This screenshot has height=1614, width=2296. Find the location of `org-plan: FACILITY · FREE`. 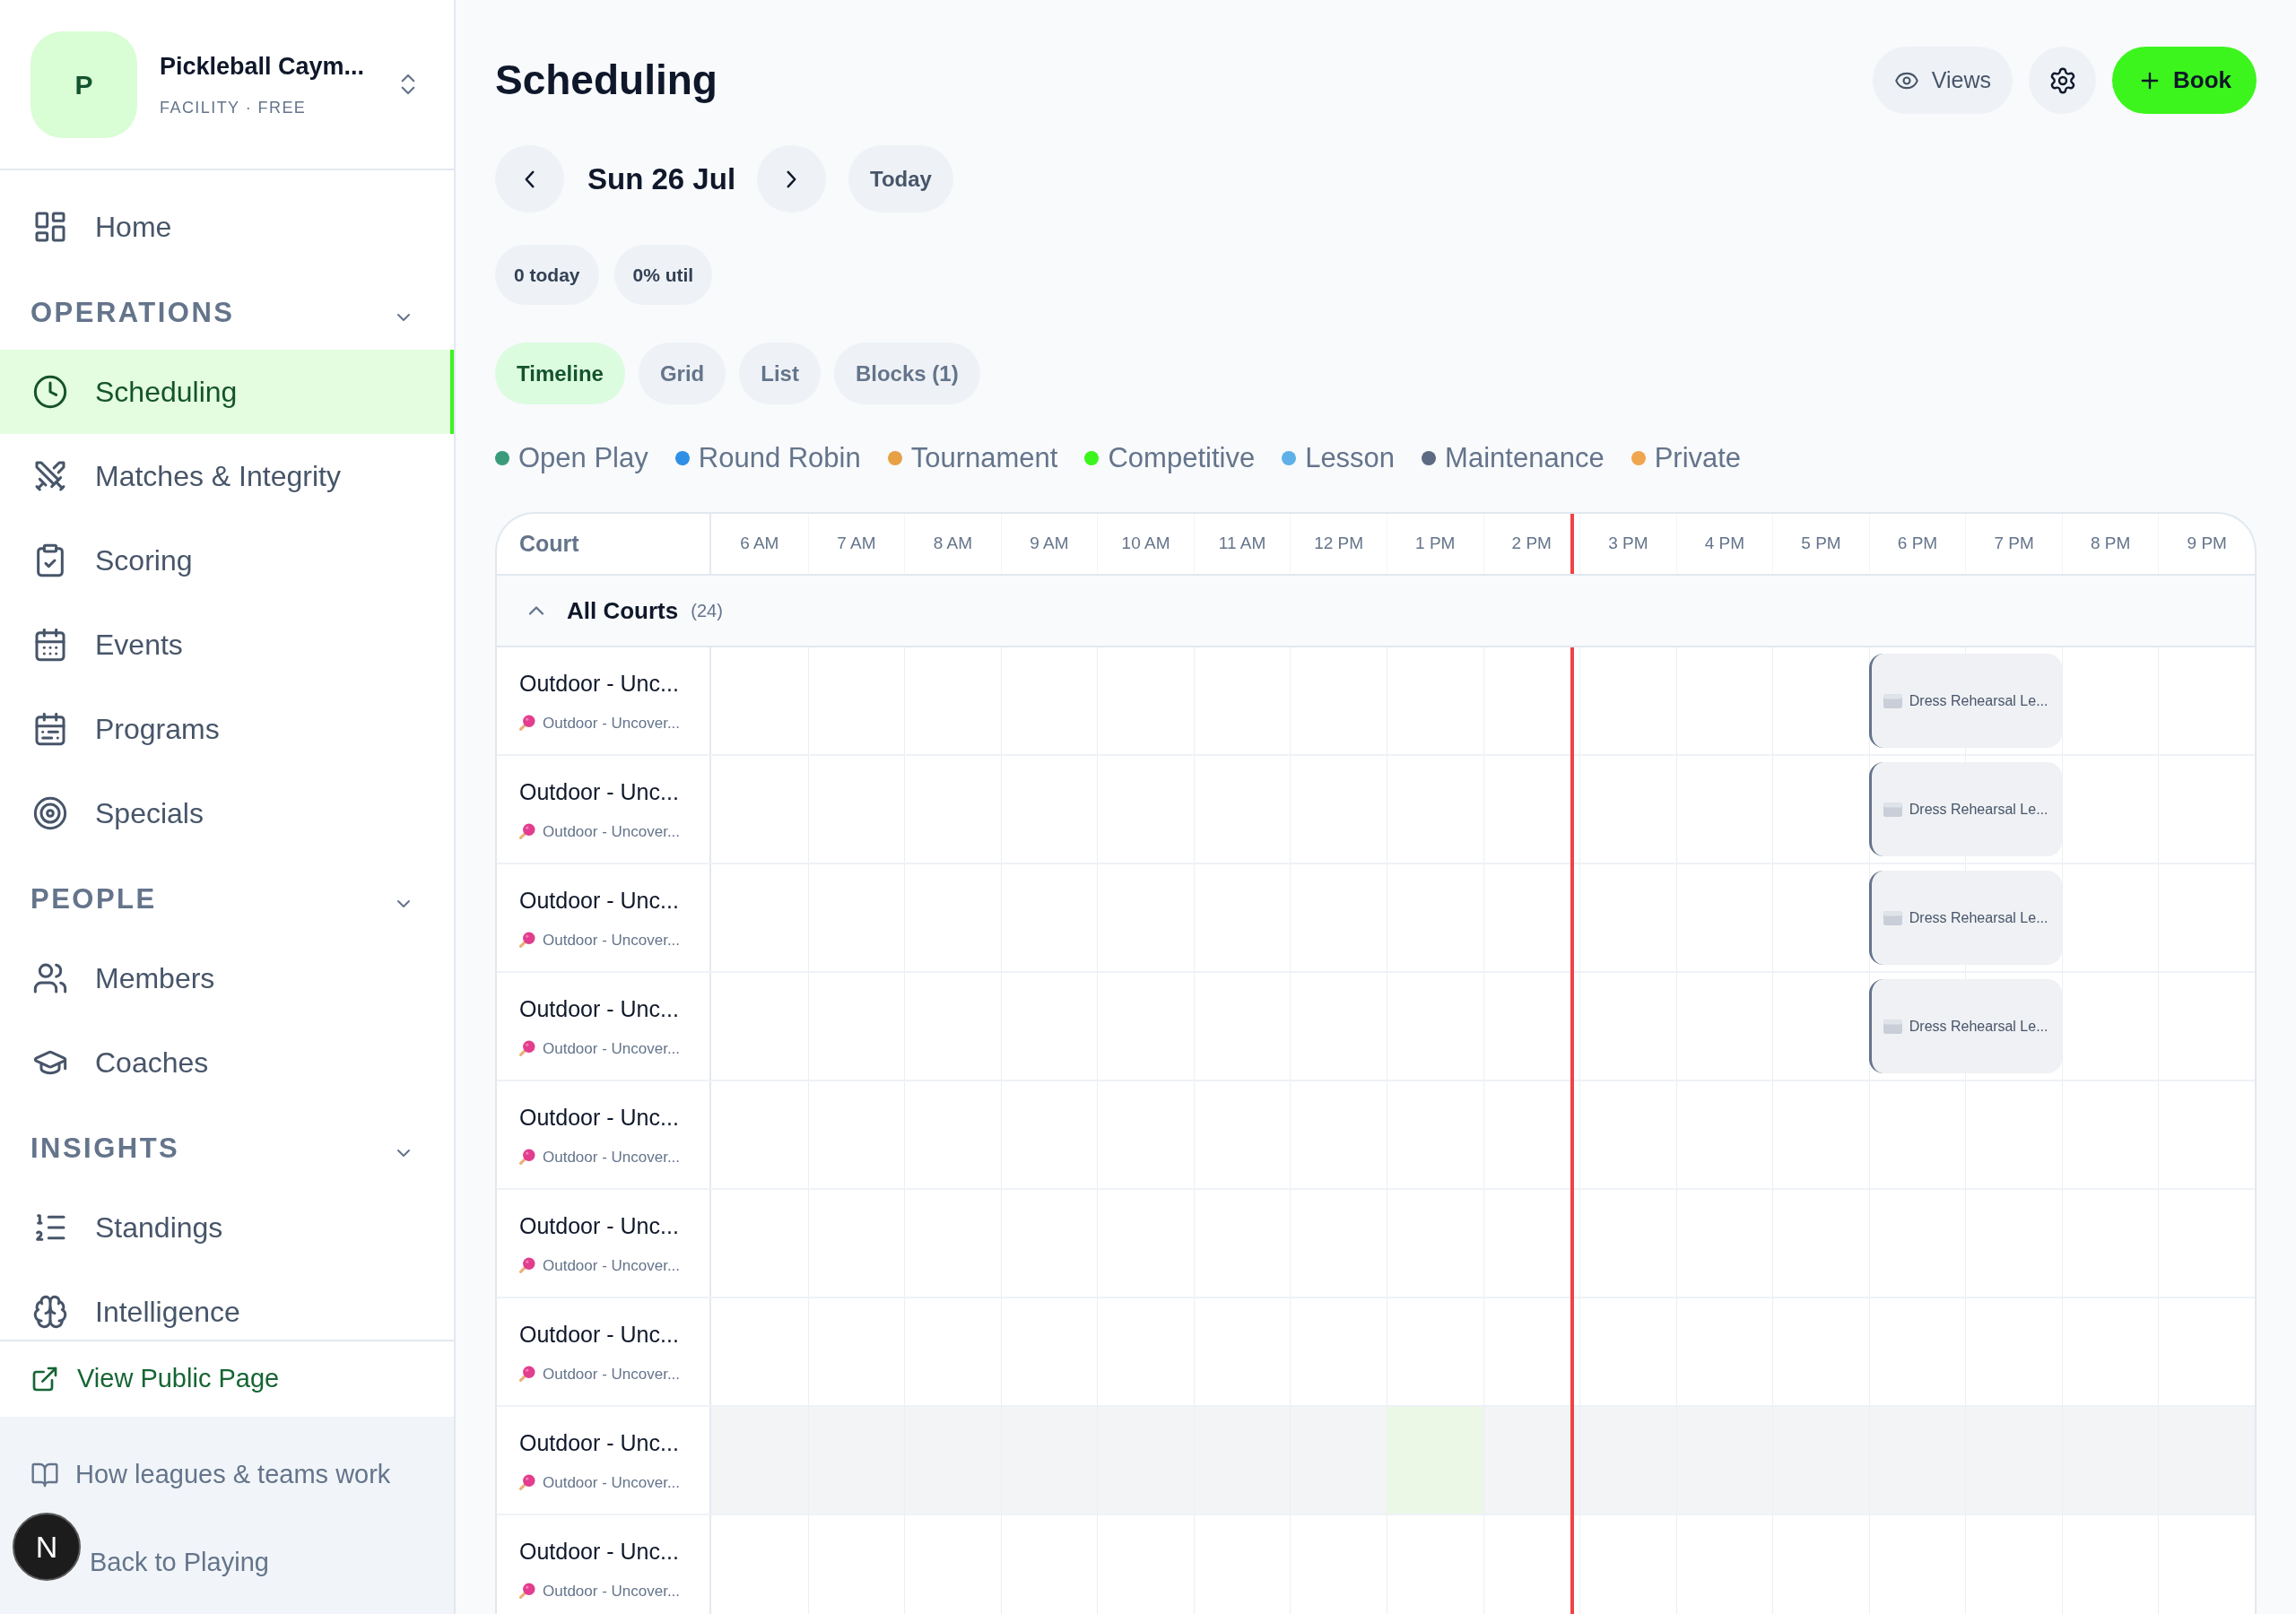

org-plan: FACILITY · FREE is located at coordinates (234, 107).